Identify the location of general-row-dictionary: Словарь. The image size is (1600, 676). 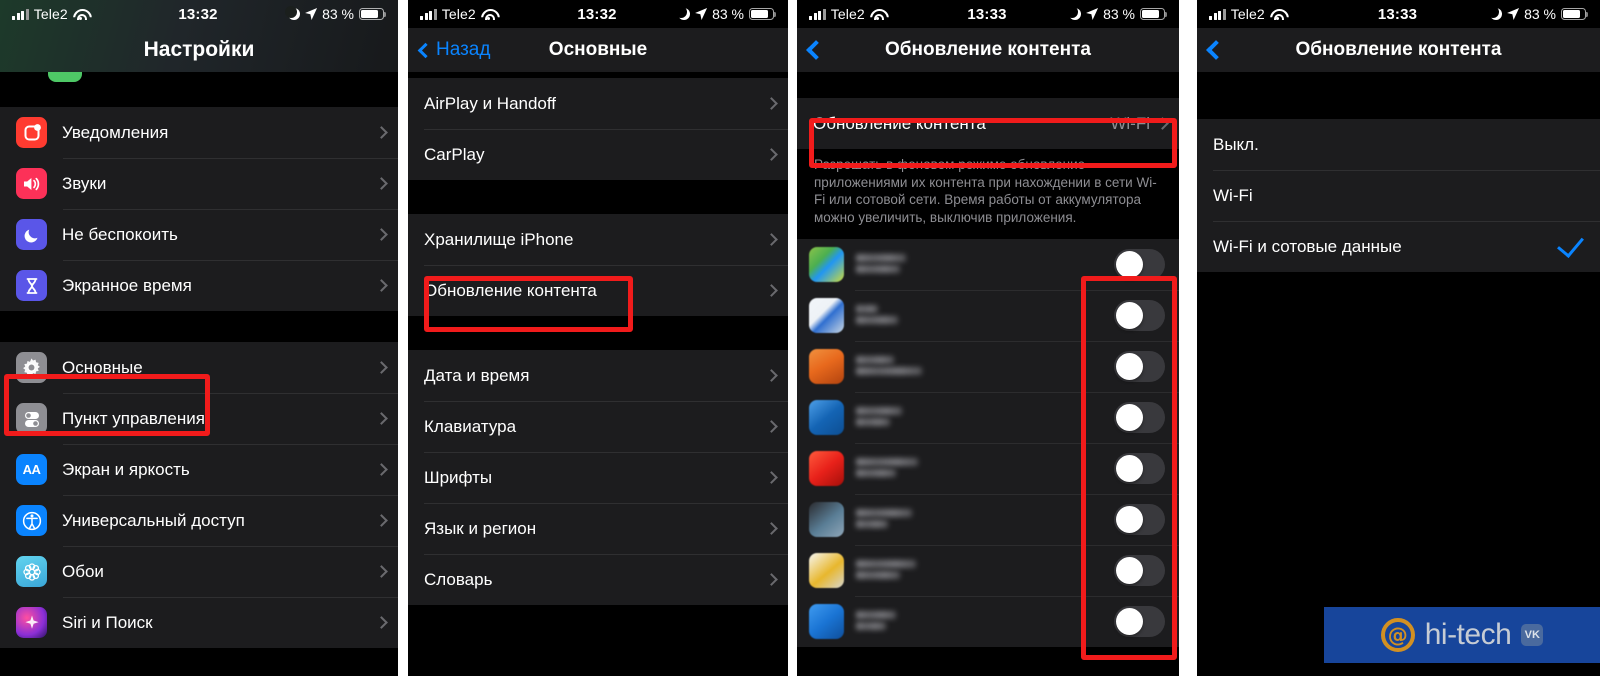
(598, 579).